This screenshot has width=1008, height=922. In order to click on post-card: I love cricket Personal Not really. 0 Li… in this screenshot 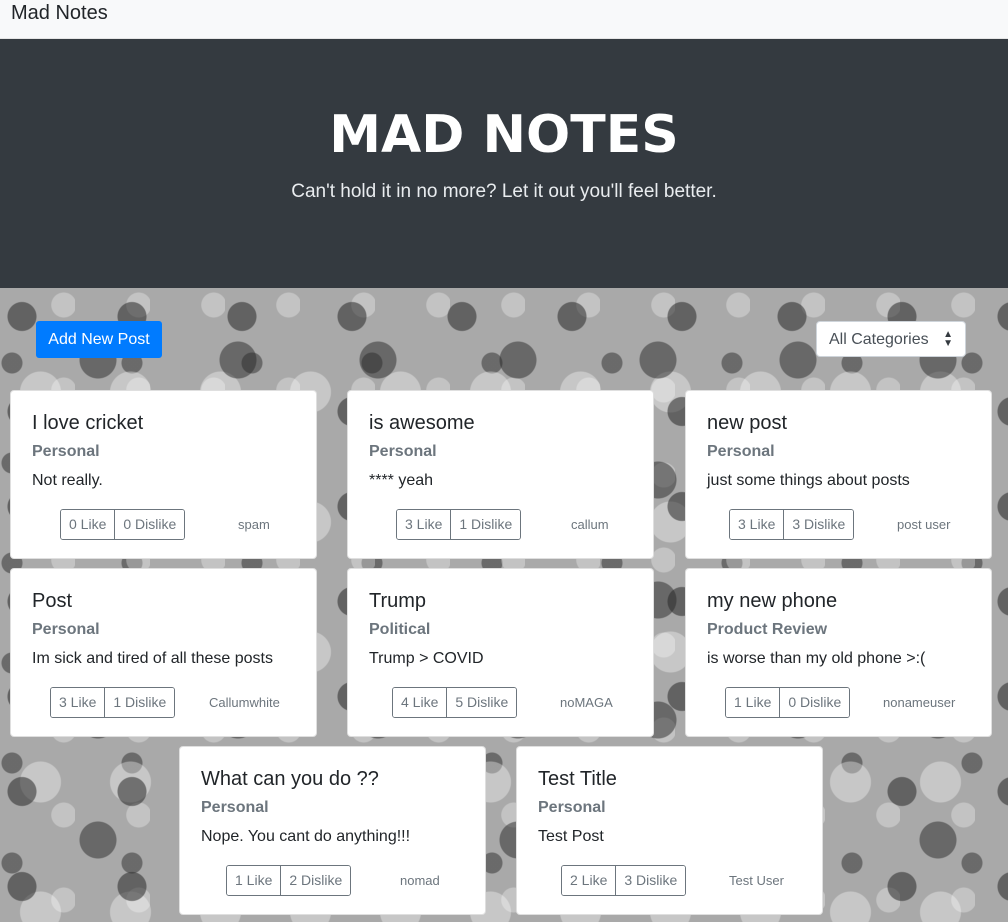, I will do `click(163, 474)`.